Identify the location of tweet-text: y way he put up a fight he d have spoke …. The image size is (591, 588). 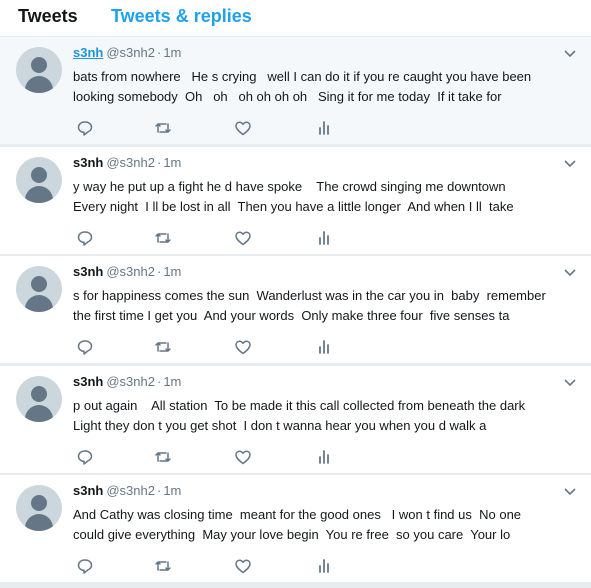
(328, 197).